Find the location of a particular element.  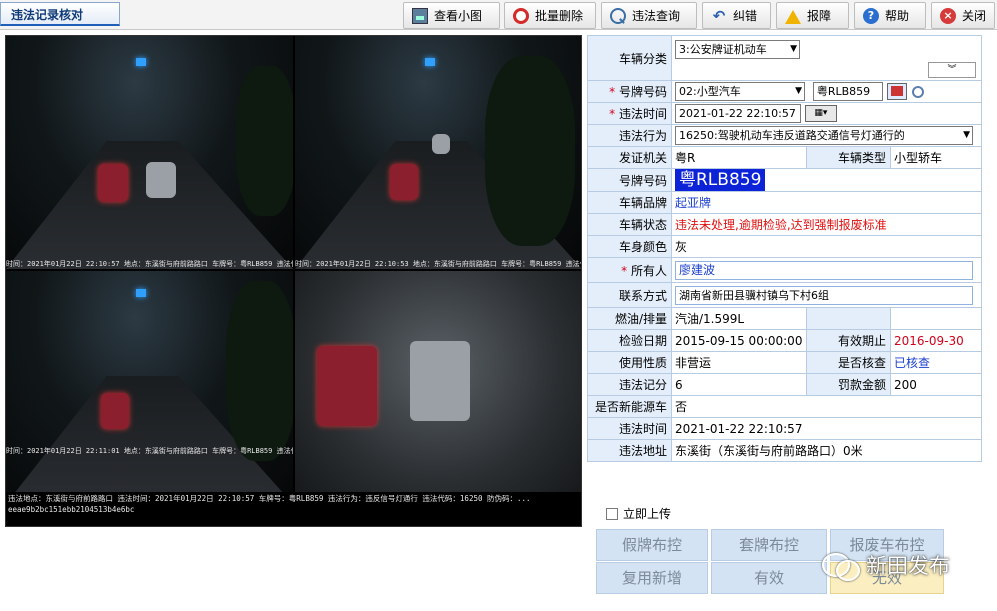

photo-icon is located at coordinates (420, 15).